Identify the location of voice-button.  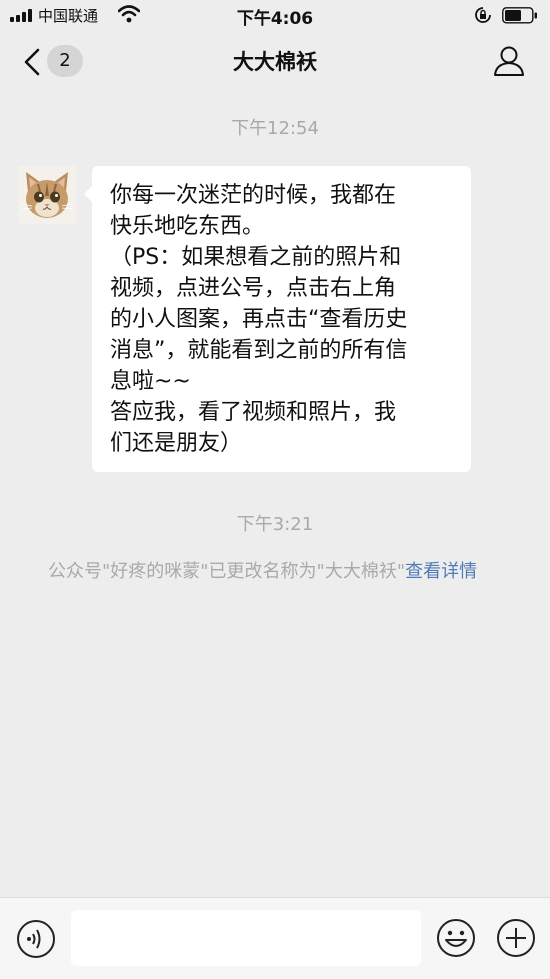
(36, 939).